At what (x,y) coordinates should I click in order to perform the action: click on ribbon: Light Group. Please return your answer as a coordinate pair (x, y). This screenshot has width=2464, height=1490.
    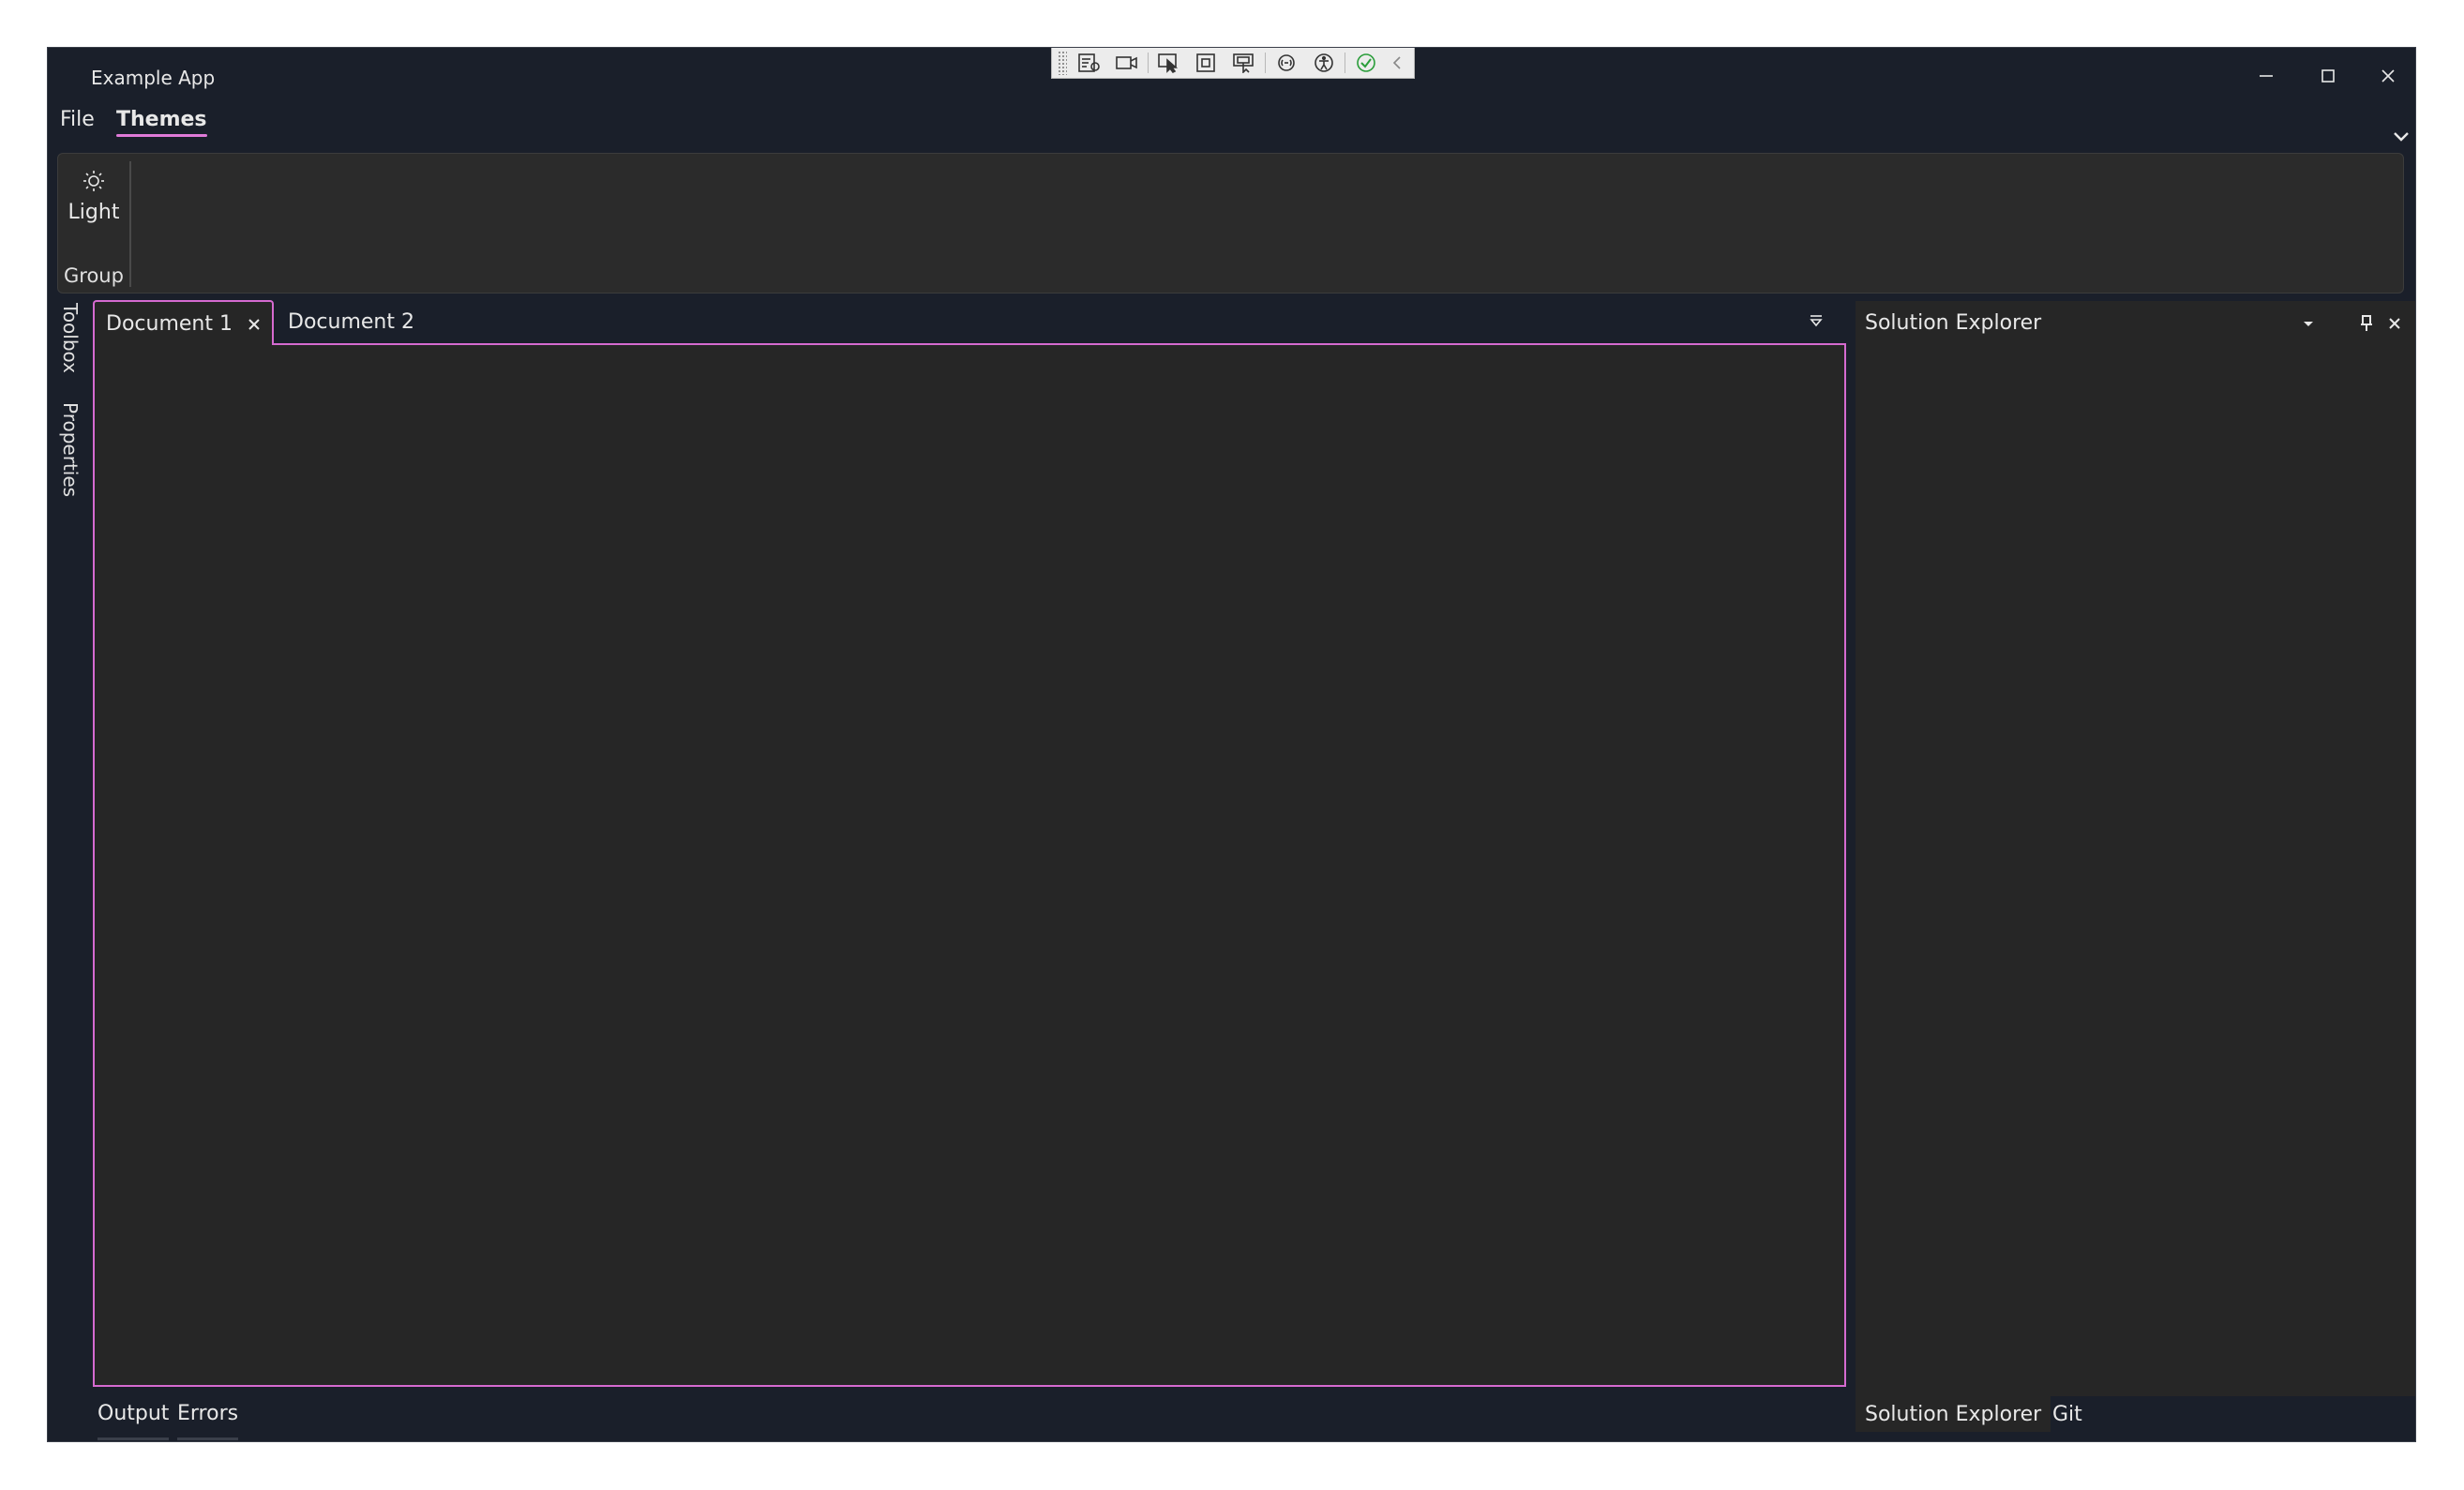
    Looking at the image, I should click on (1230, 223).